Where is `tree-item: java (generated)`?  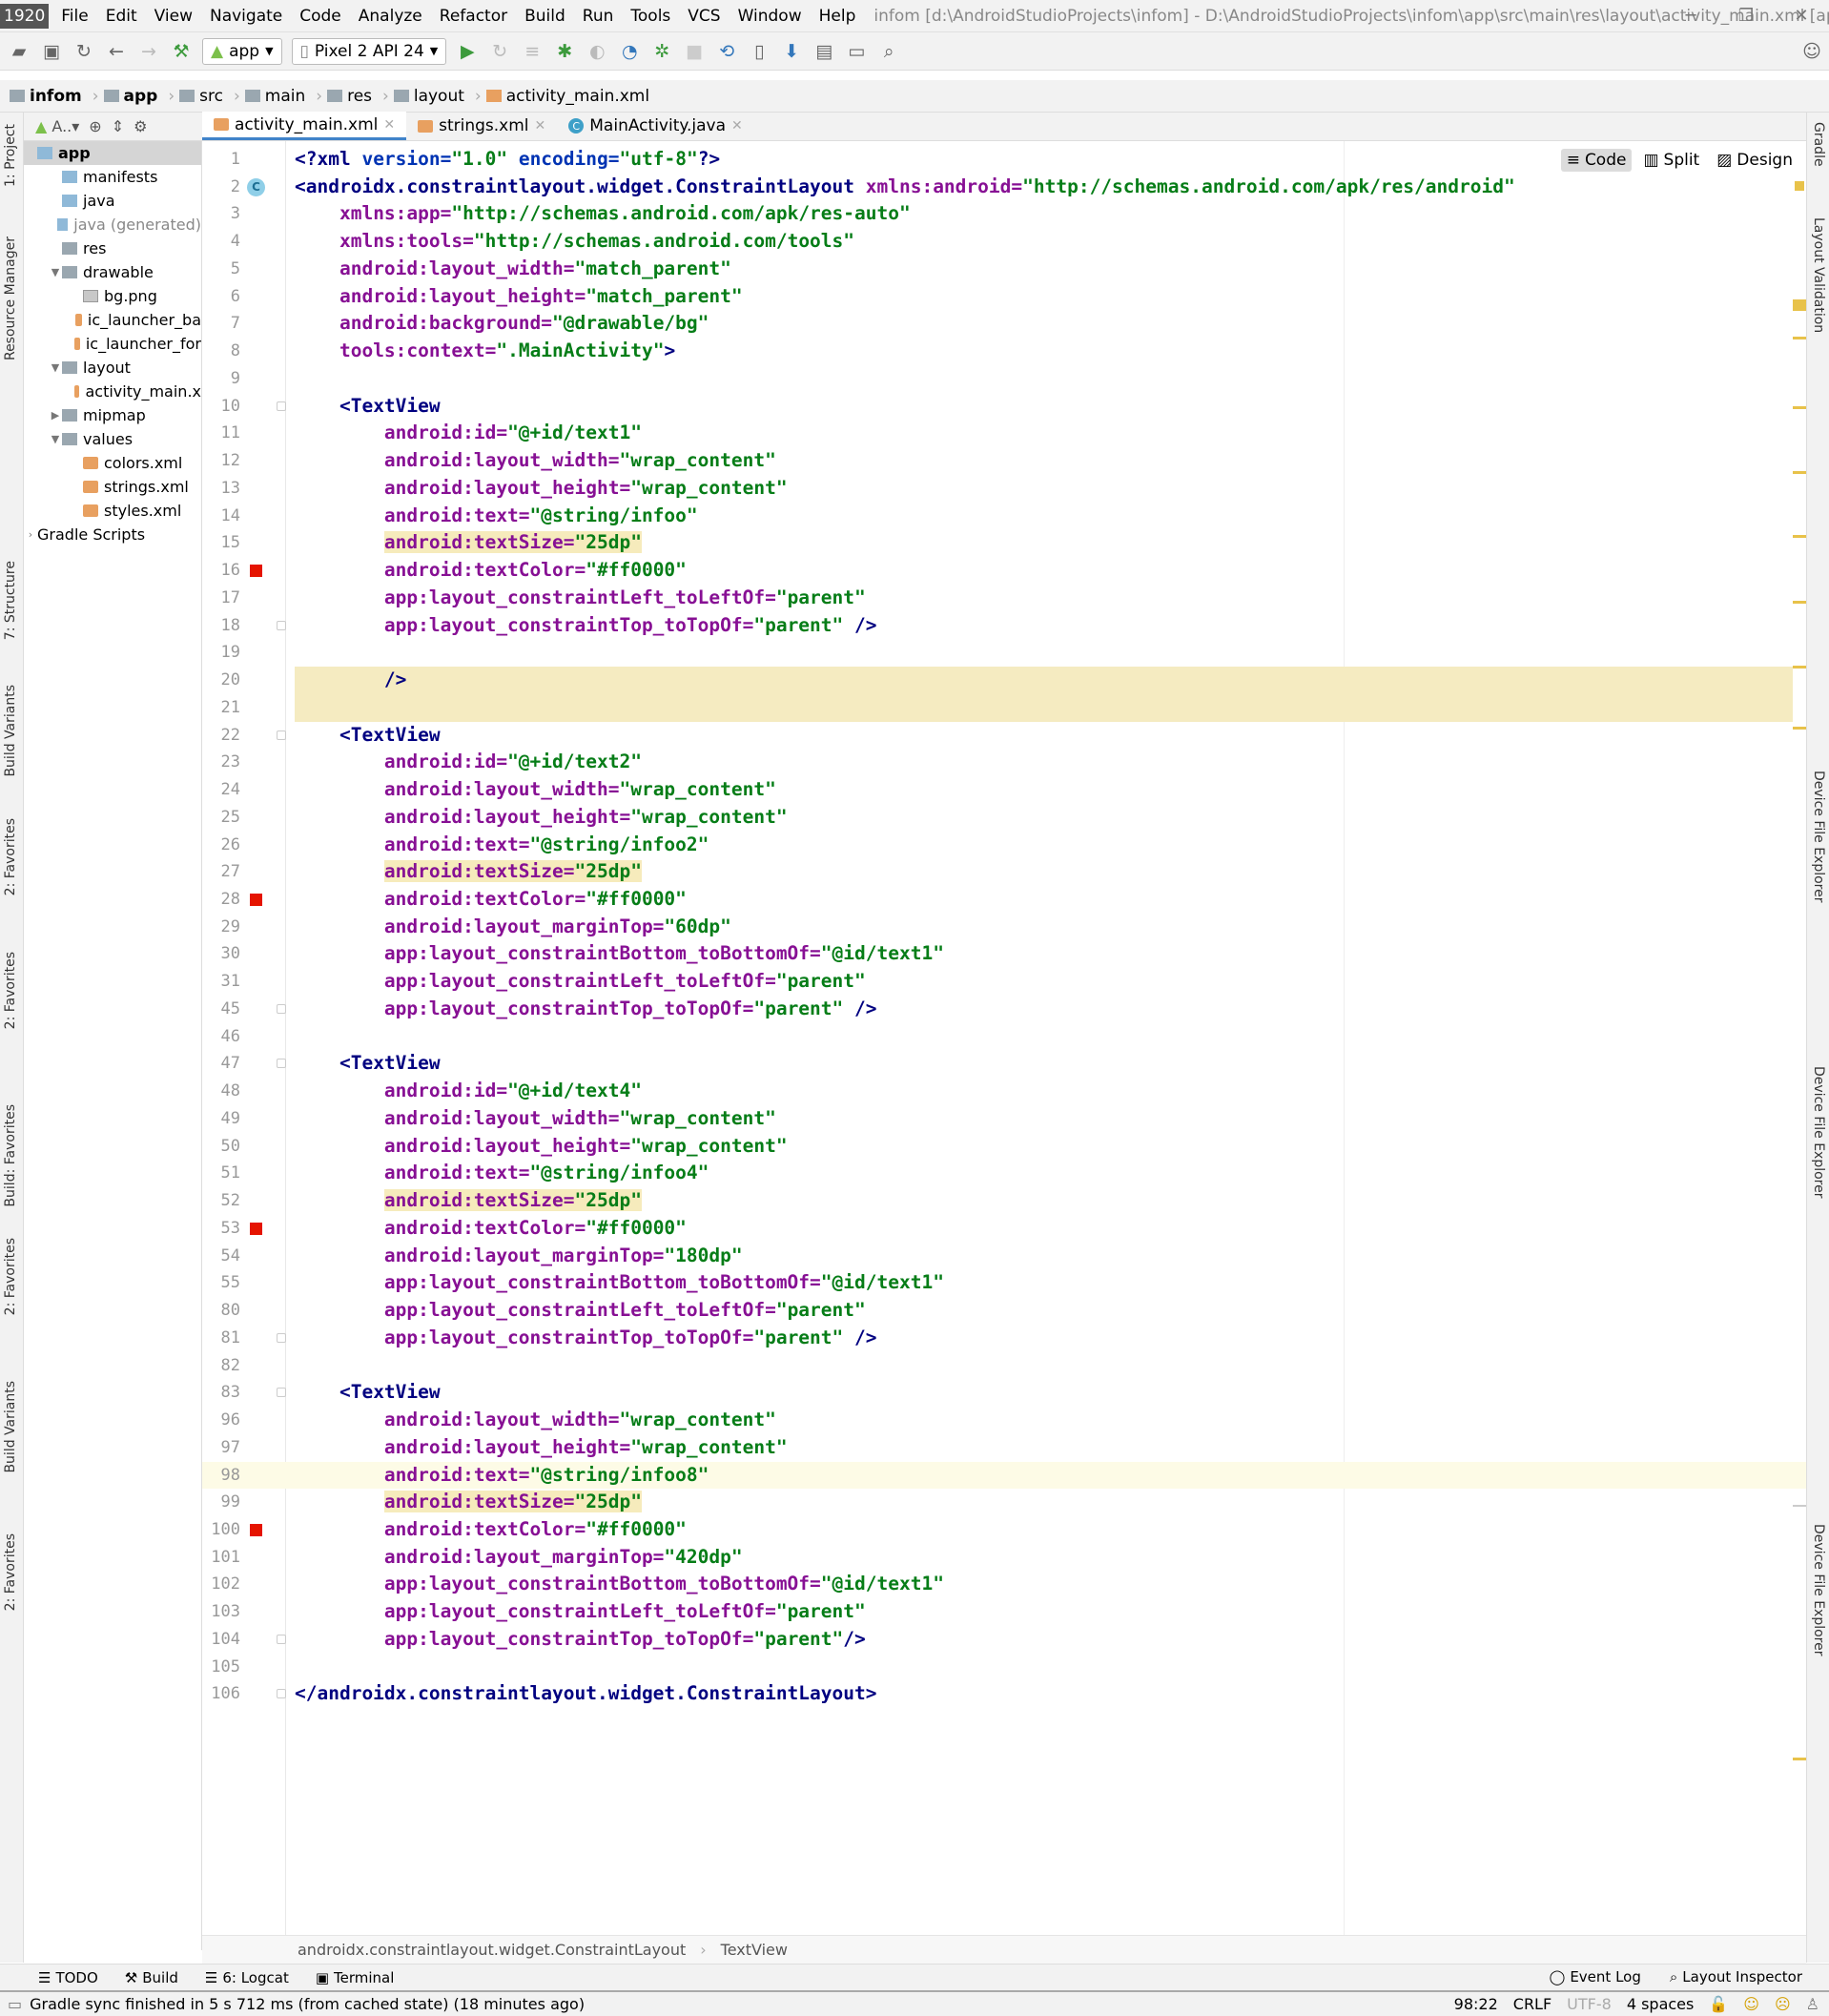
tree-item: java (generated) is located at coordinates (112, 225).